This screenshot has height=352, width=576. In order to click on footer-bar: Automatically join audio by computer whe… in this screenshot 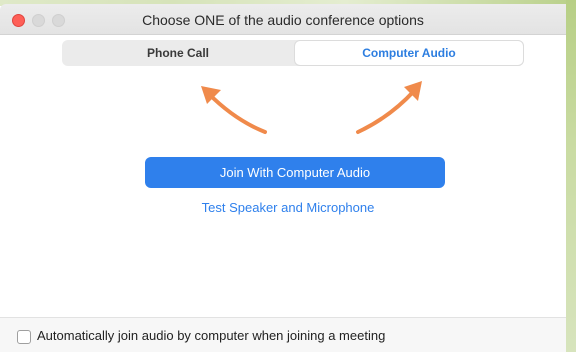, I will do `click(283, 334)`.